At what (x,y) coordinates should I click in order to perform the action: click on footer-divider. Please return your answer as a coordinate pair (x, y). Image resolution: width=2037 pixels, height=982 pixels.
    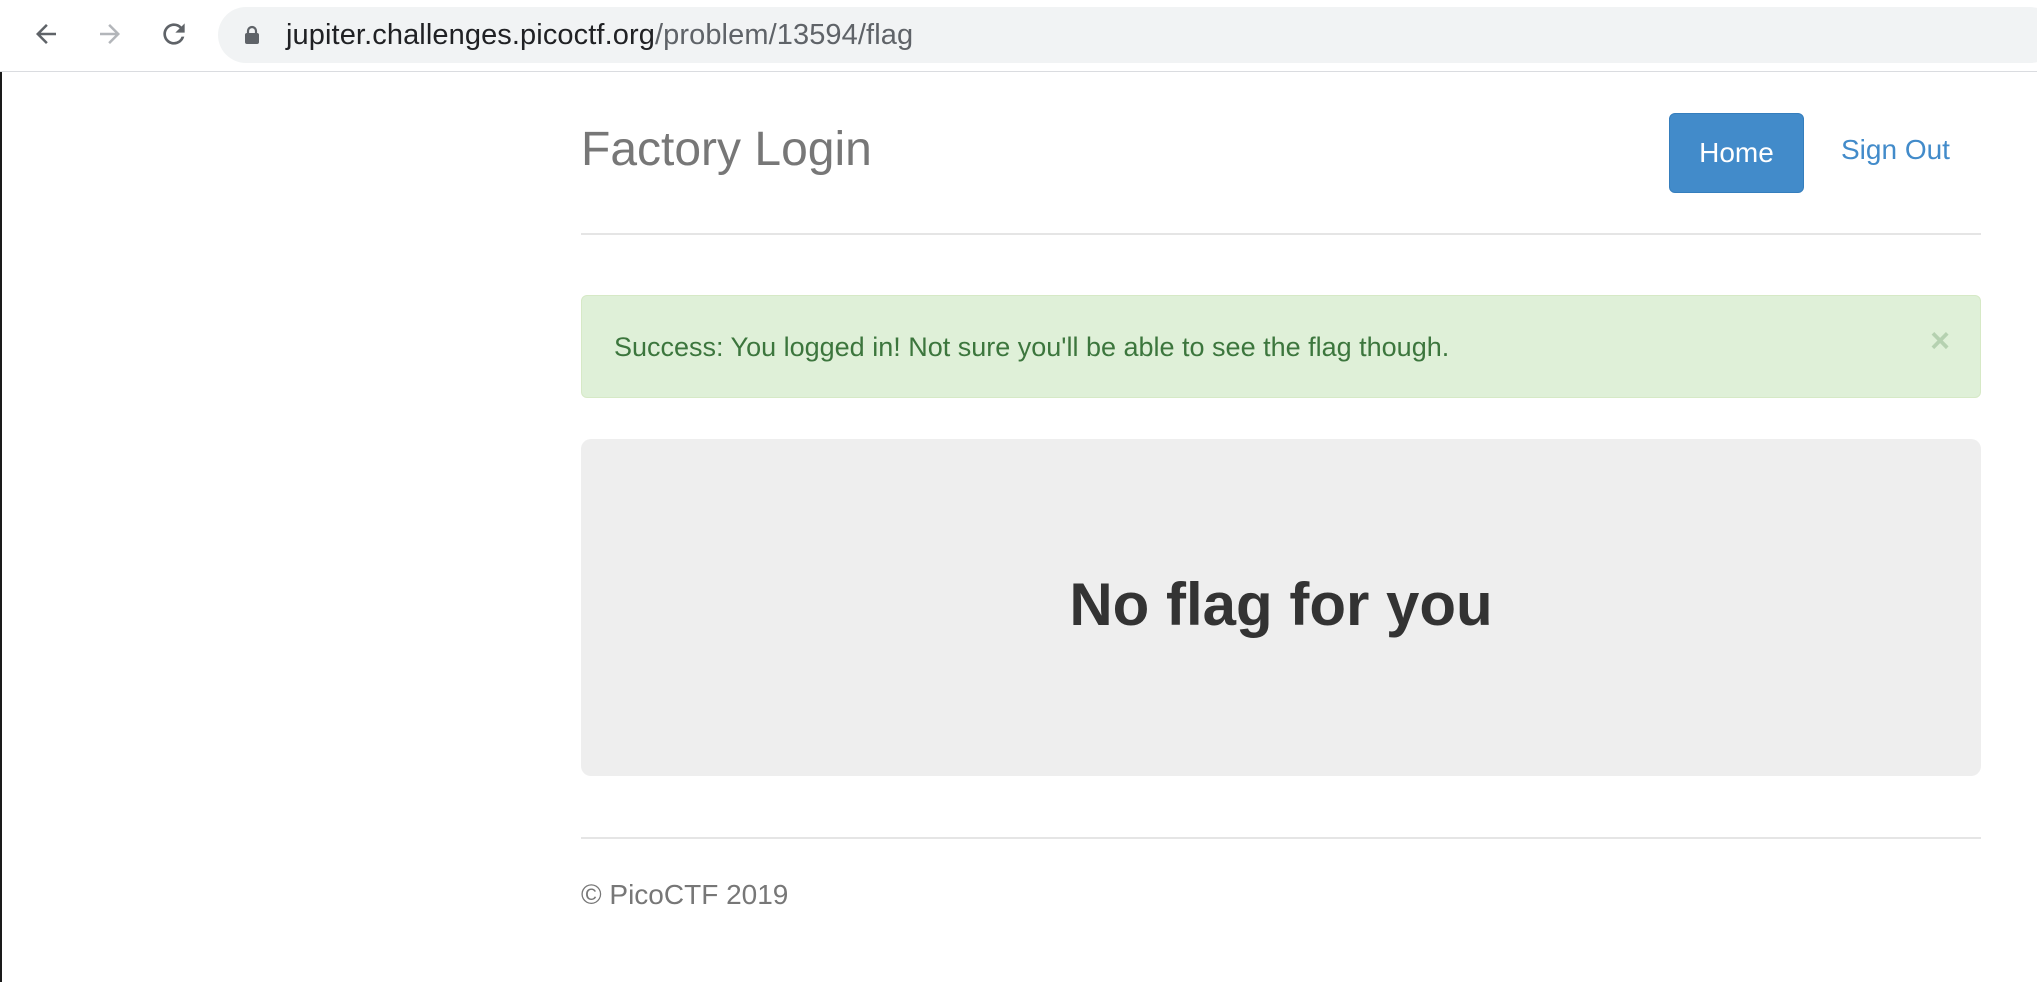
    Looking at the image, I should click on (1281, 838).